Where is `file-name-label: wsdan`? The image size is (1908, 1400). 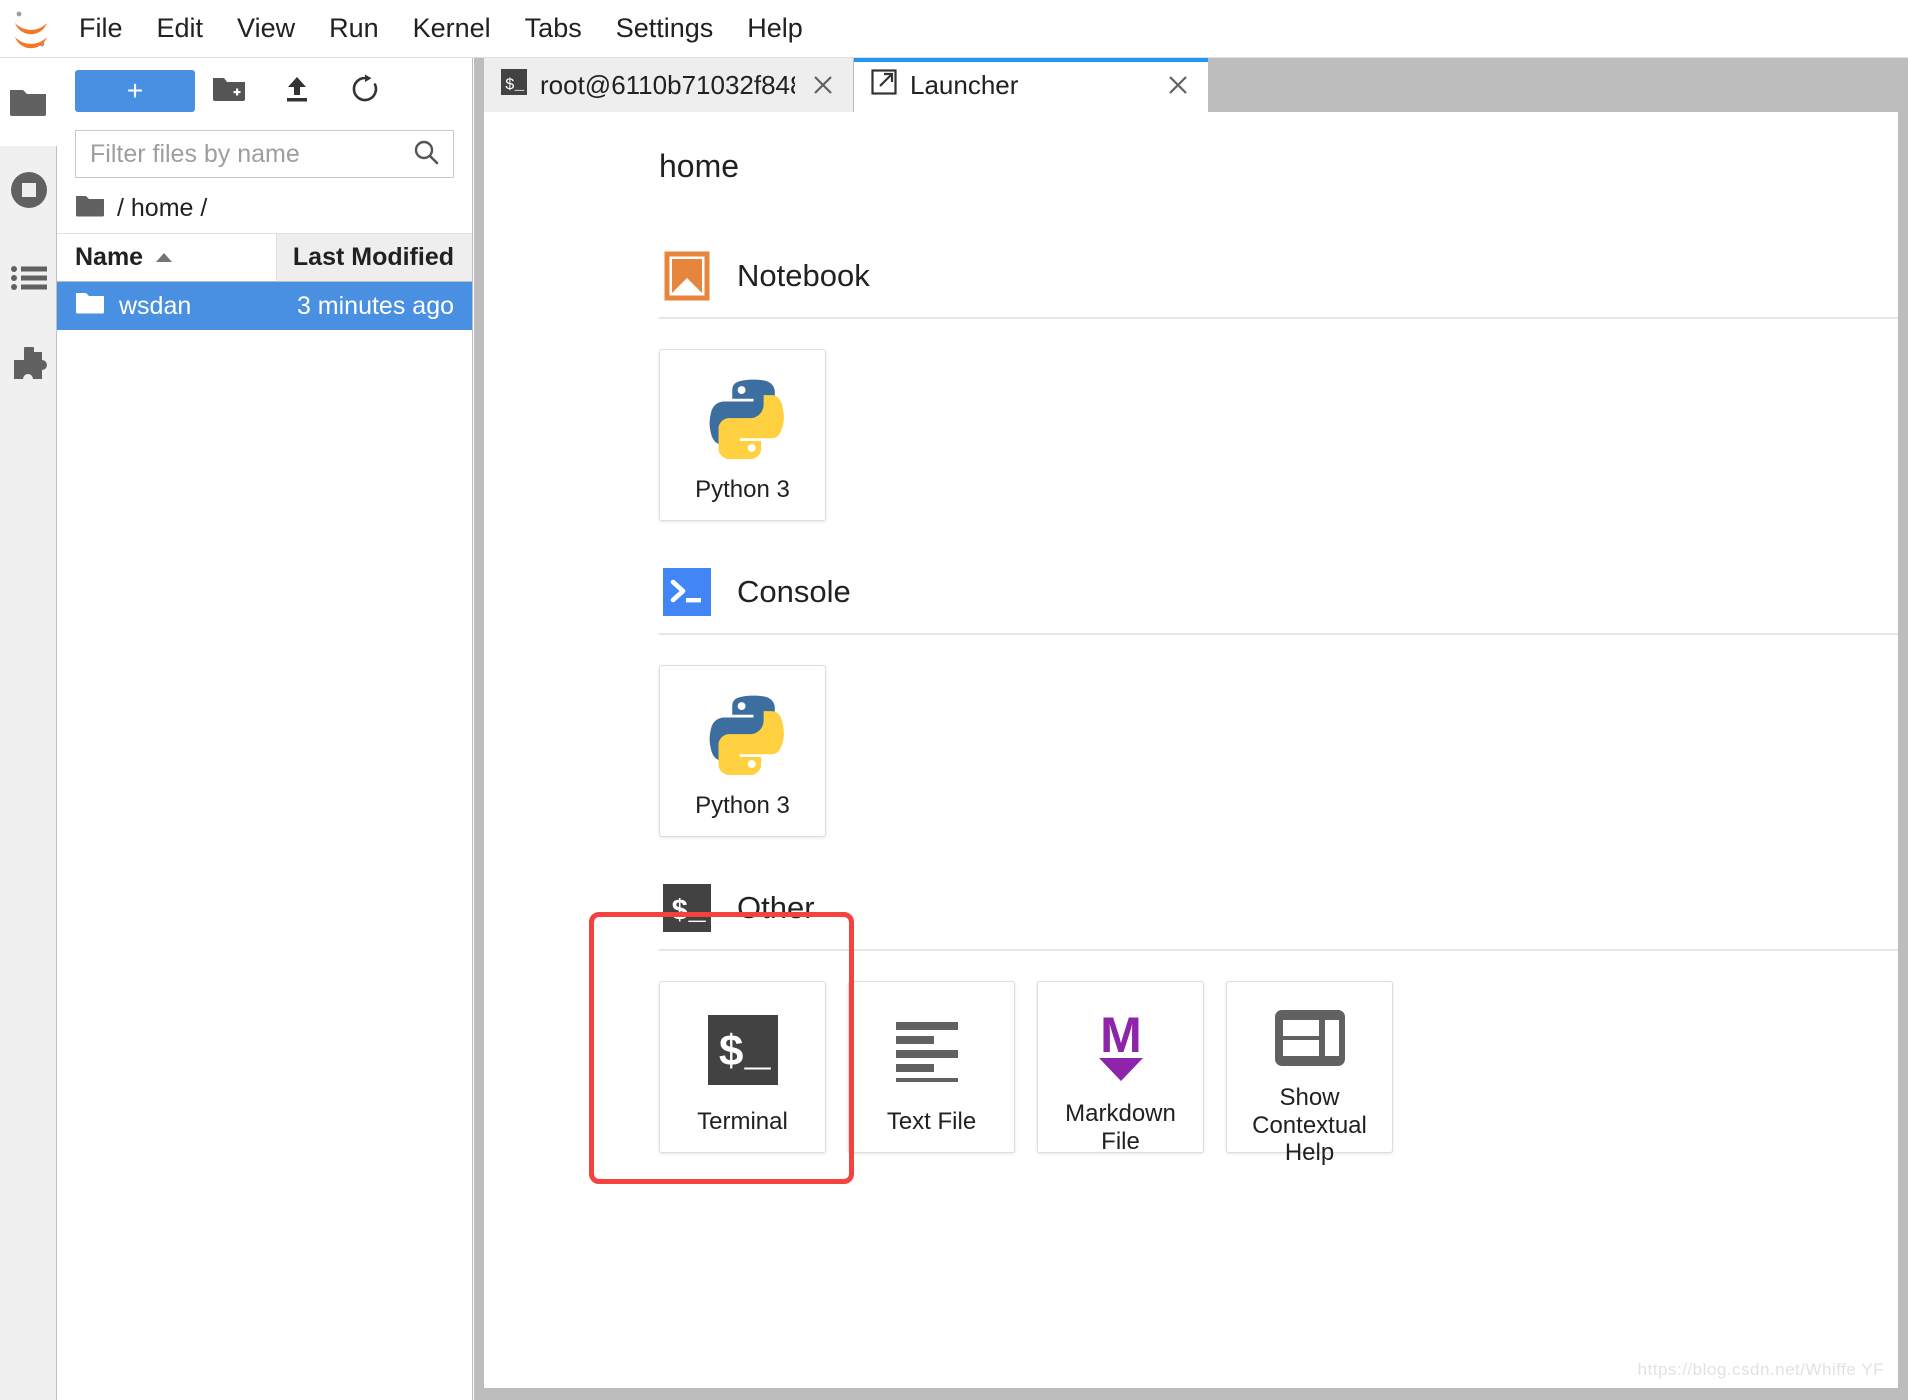 file-name-label: wsdan is located at coordinates (155, 305).